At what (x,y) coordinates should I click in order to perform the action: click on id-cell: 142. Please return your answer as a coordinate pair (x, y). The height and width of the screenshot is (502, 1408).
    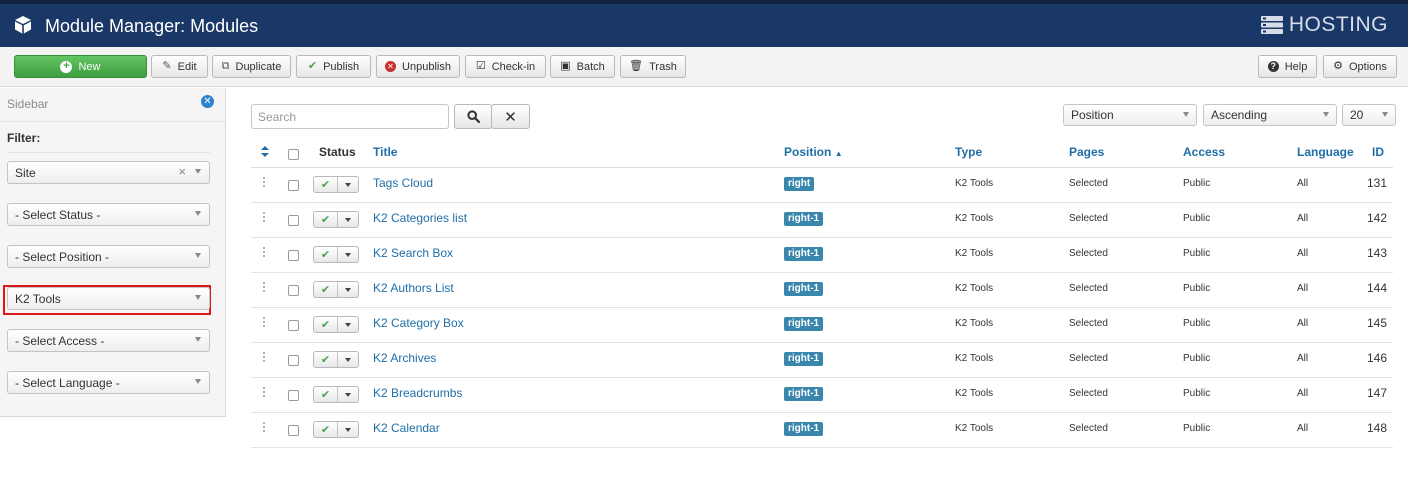
    Looking at the image, I should click on (1377, 218).